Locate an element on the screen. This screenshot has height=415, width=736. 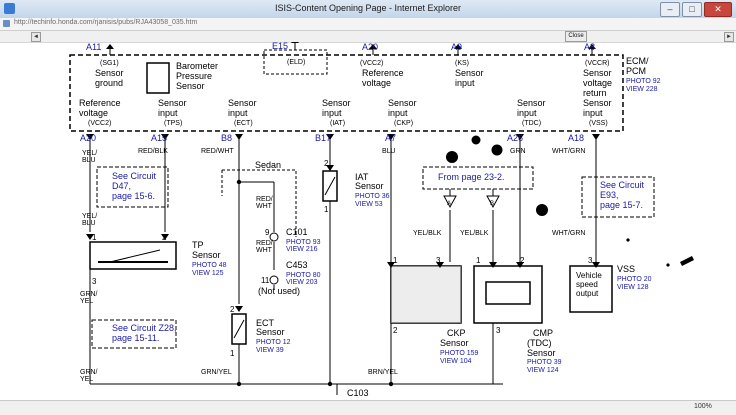
ect-sub: Sensor is located at coordinates (270, 332).